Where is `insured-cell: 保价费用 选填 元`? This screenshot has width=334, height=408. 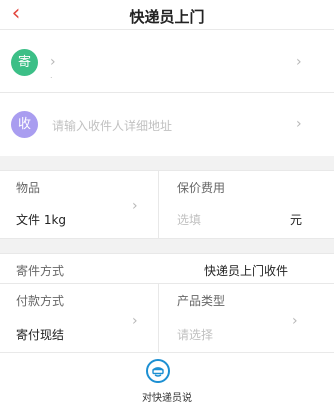
insured-cell: 保价费用 选填 元 is located at coordinates (246, 205).